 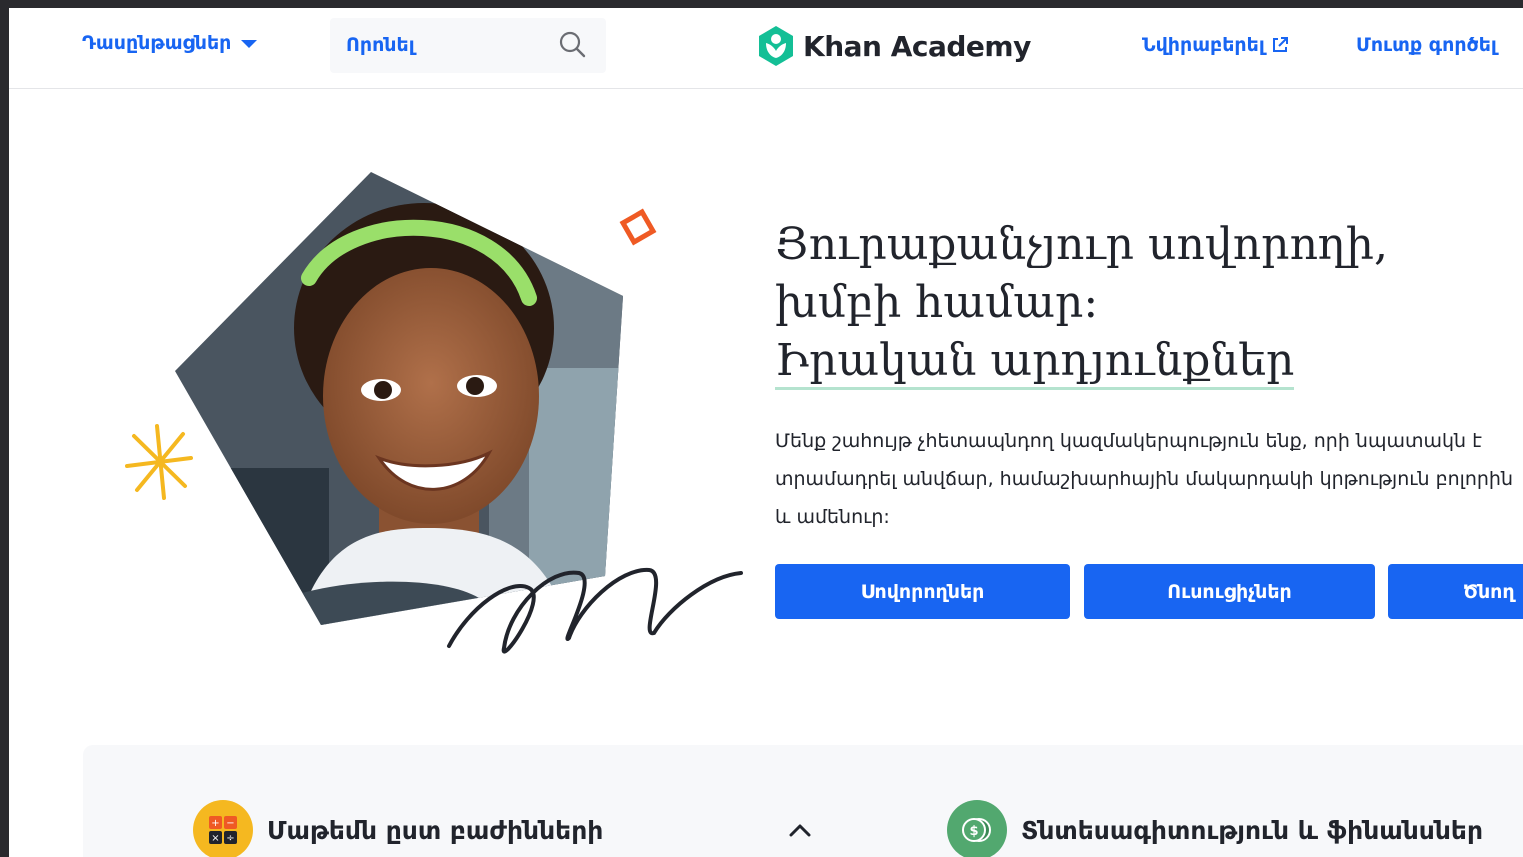 What do you see at coordinates (573, 45) in the screenshot?
I see `search-icon` at bounding box center [573, 45].